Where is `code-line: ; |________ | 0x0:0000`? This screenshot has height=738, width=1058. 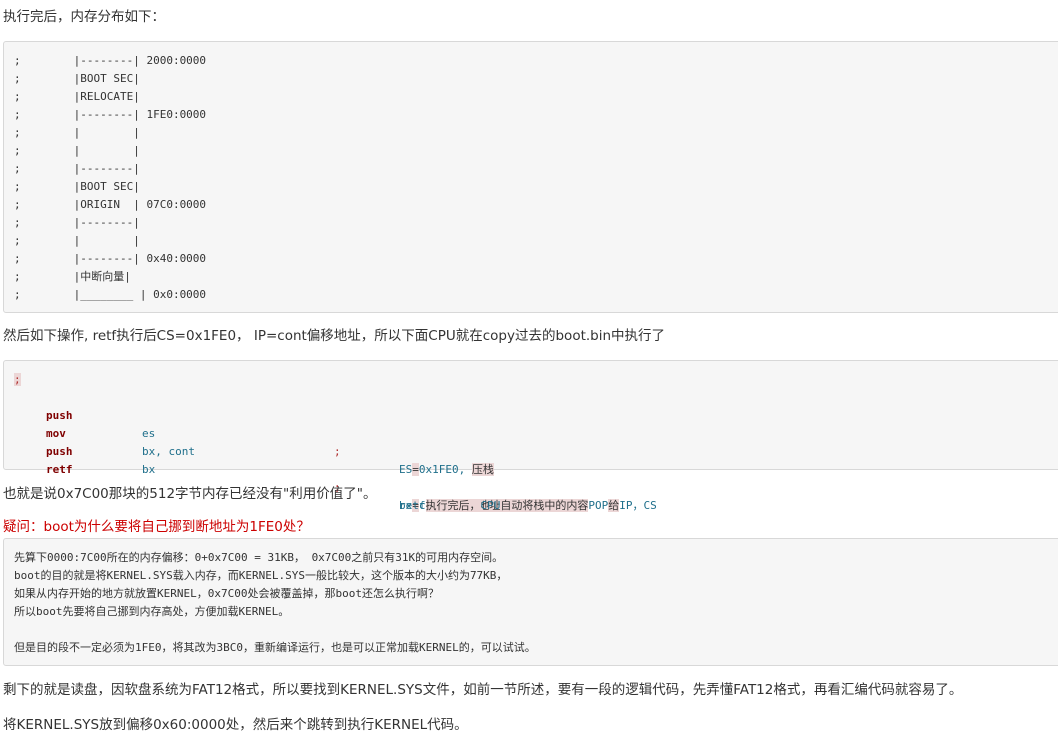 code-line: ; |________ | 0x0:0000 is located at coordinates (110, 294).